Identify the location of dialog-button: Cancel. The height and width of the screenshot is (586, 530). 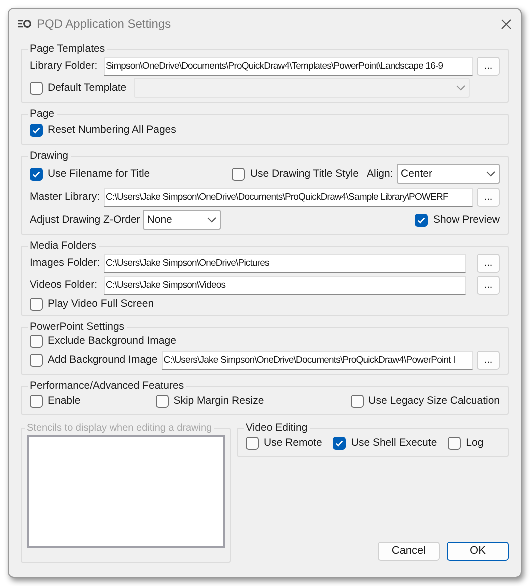
(409, 551).